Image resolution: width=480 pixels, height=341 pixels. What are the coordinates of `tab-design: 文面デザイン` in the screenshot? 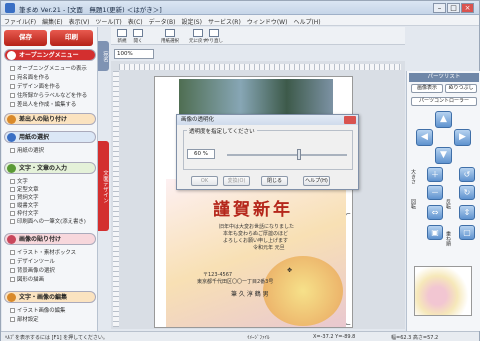 It's located at (103, 186).